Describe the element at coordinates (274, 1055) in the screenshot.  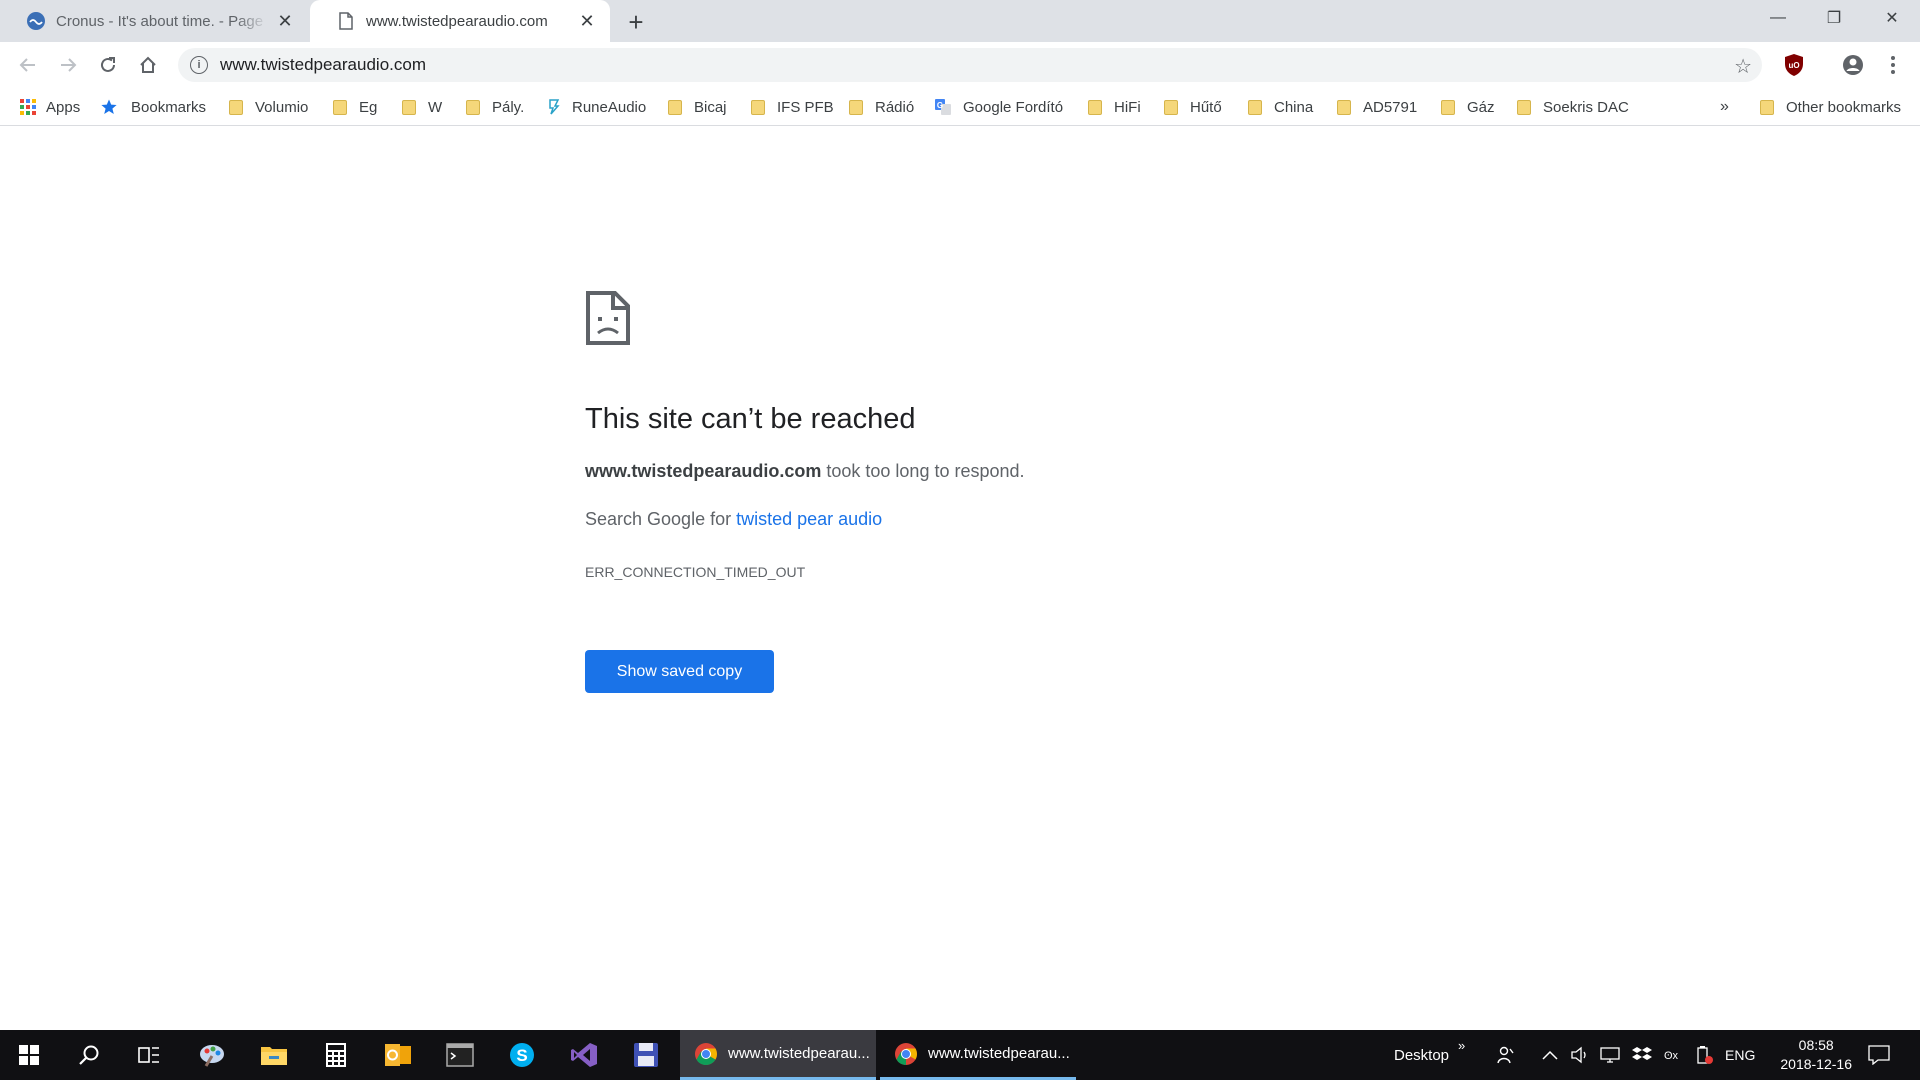
I see `file-explorer-icon` at that location.